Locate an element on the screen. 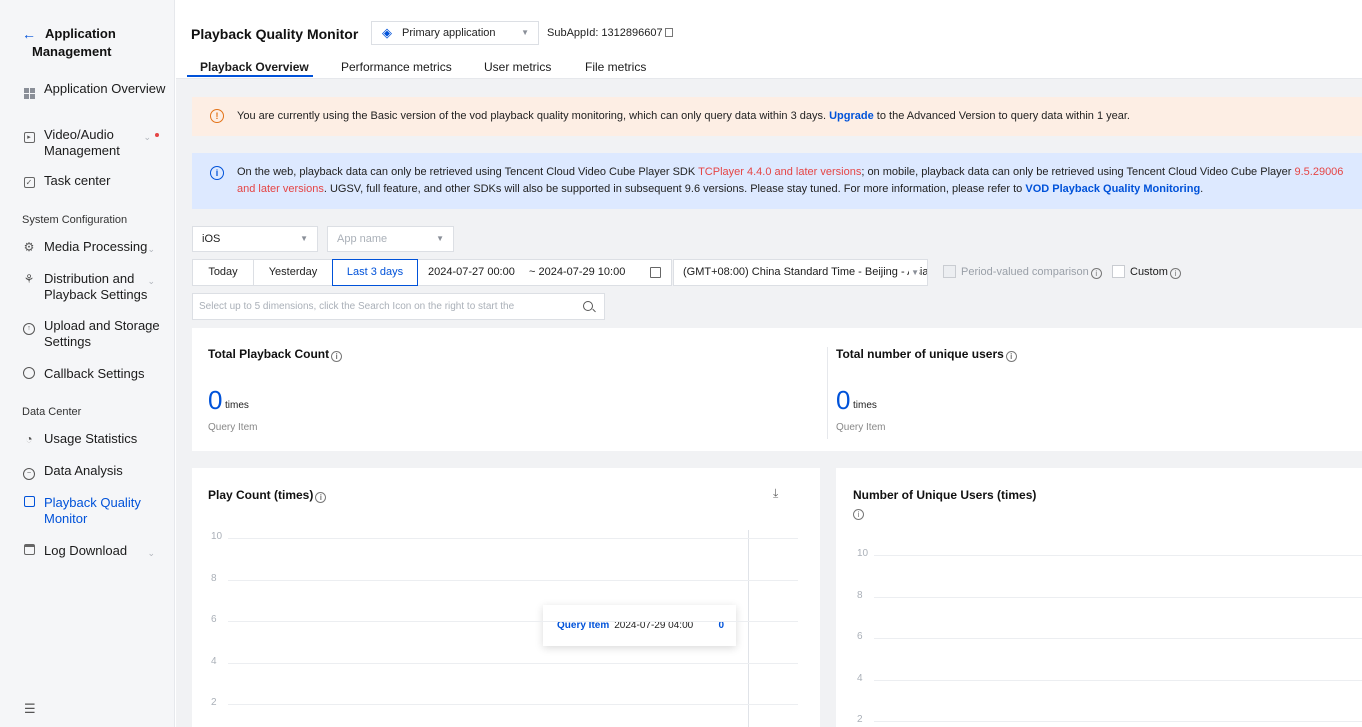  sidebar-item-video-audio-management: ▸ Video/Audio Management ⌄ is located at coordinates (94, 143).